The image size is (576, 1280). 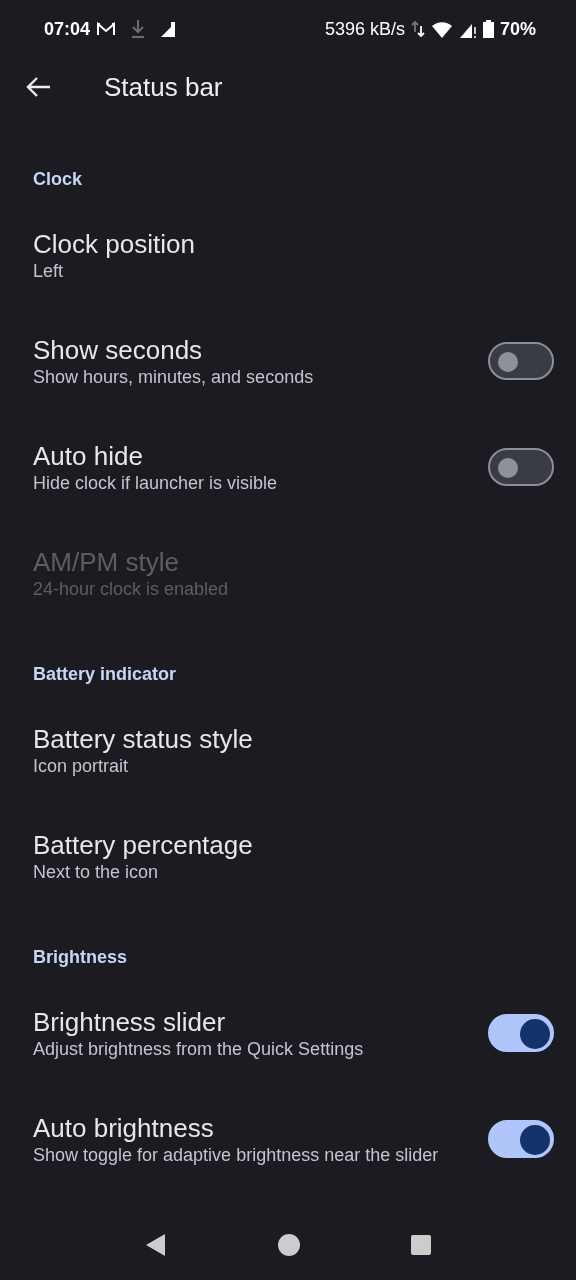 What do you see at coordinates (288, 255) in the screenshot?
I see `settings-item: Clock position Left` at bounding box center [288, 255].